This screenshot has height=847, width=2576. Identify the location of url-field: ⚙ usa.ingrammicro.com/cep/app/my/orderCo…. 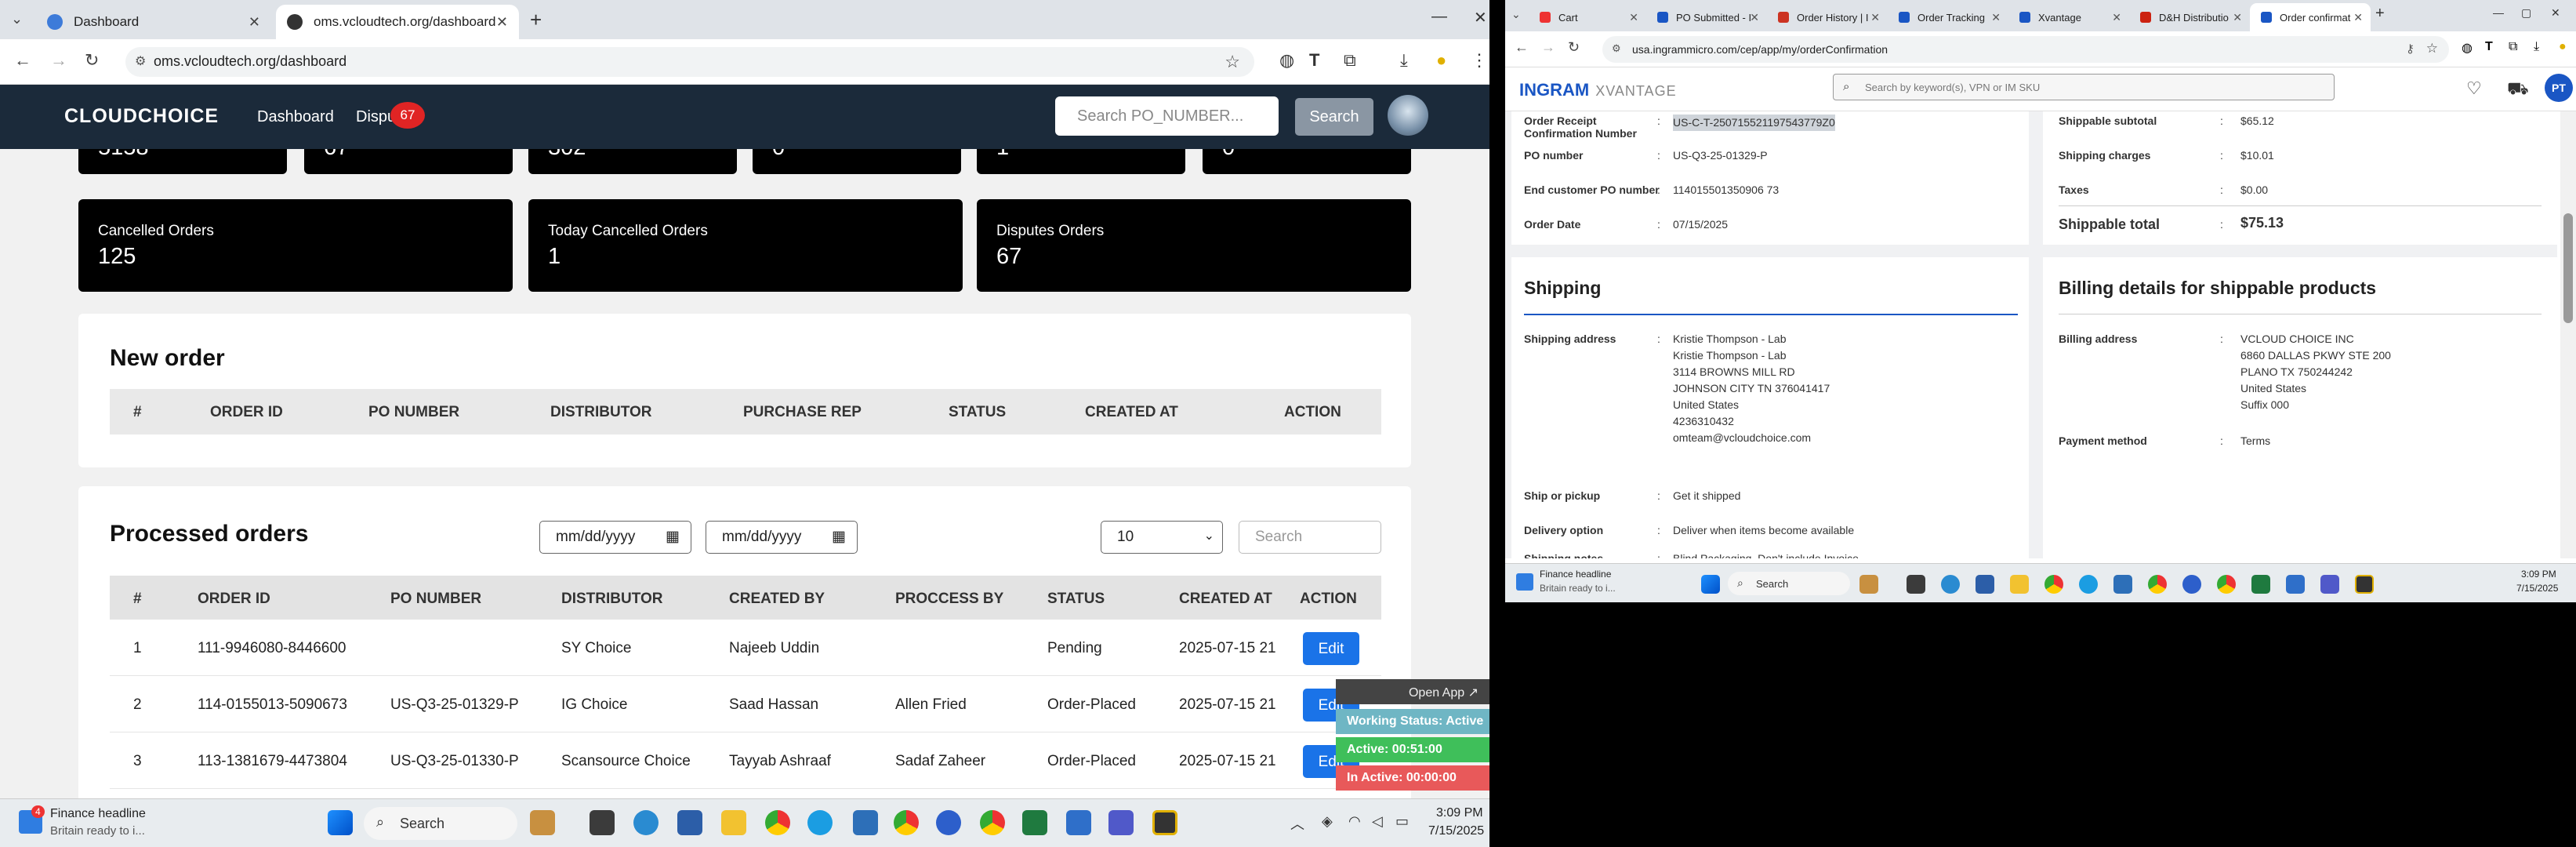
(2025, 49).